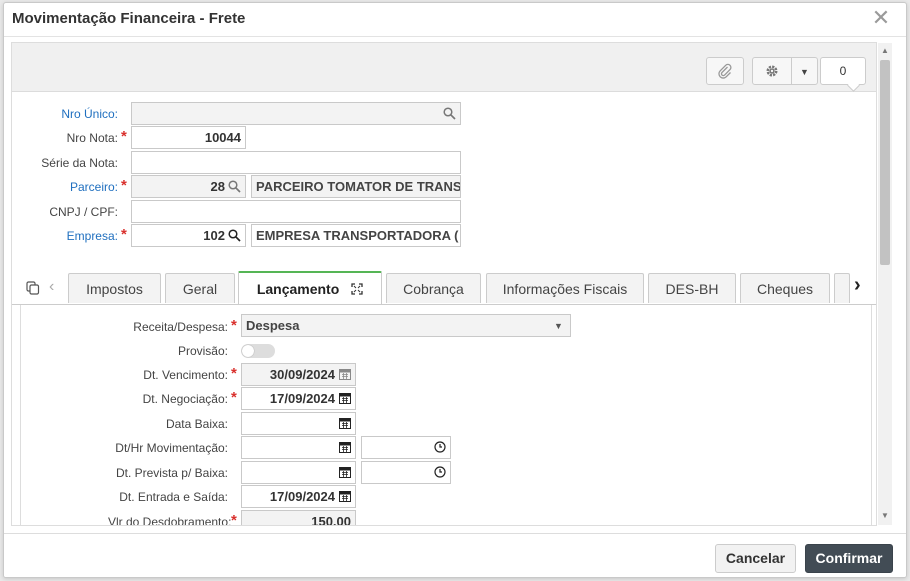 The width and height of the screenshot is (910, 581). What do you see at coordinates (849, 558) in the screenshot?
I see `confirm-button: Confirmar` at bounding box center [849, 558].